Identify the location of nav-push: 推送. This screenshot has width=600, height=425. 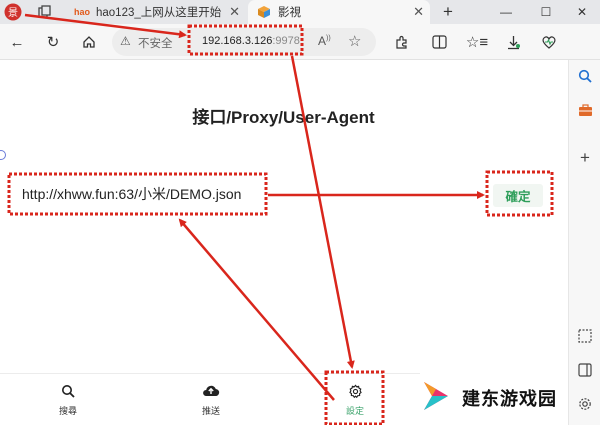
(211, 399).